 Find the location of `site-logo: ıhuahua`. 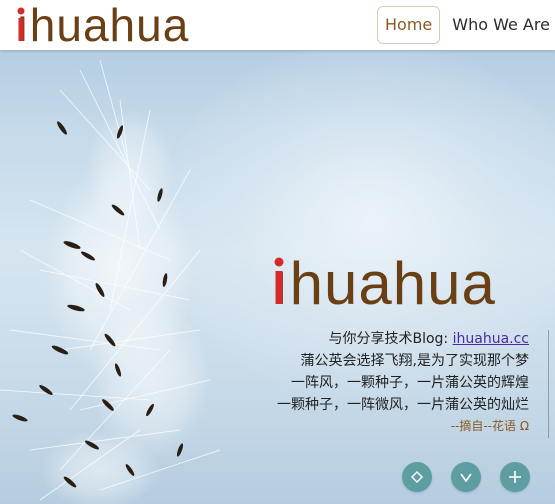

site-logo: ıhuahua is located at coordinates (120, 25).